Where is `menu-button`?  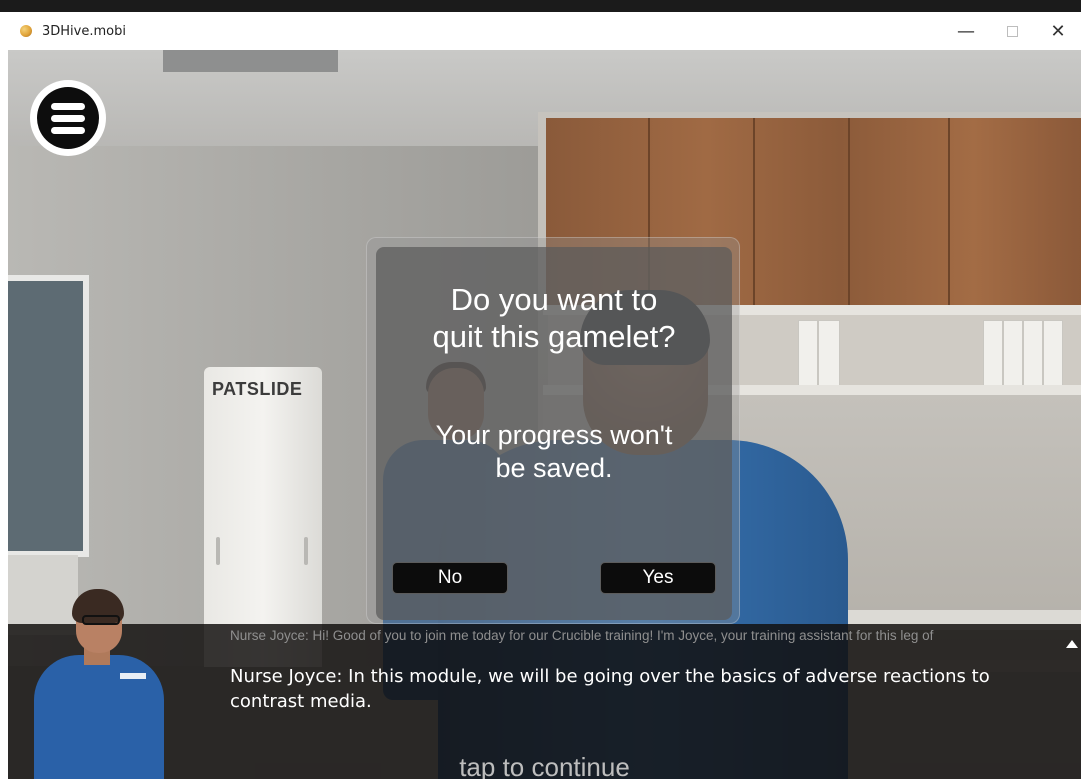
menu-button is located at coordinates (68, 118).